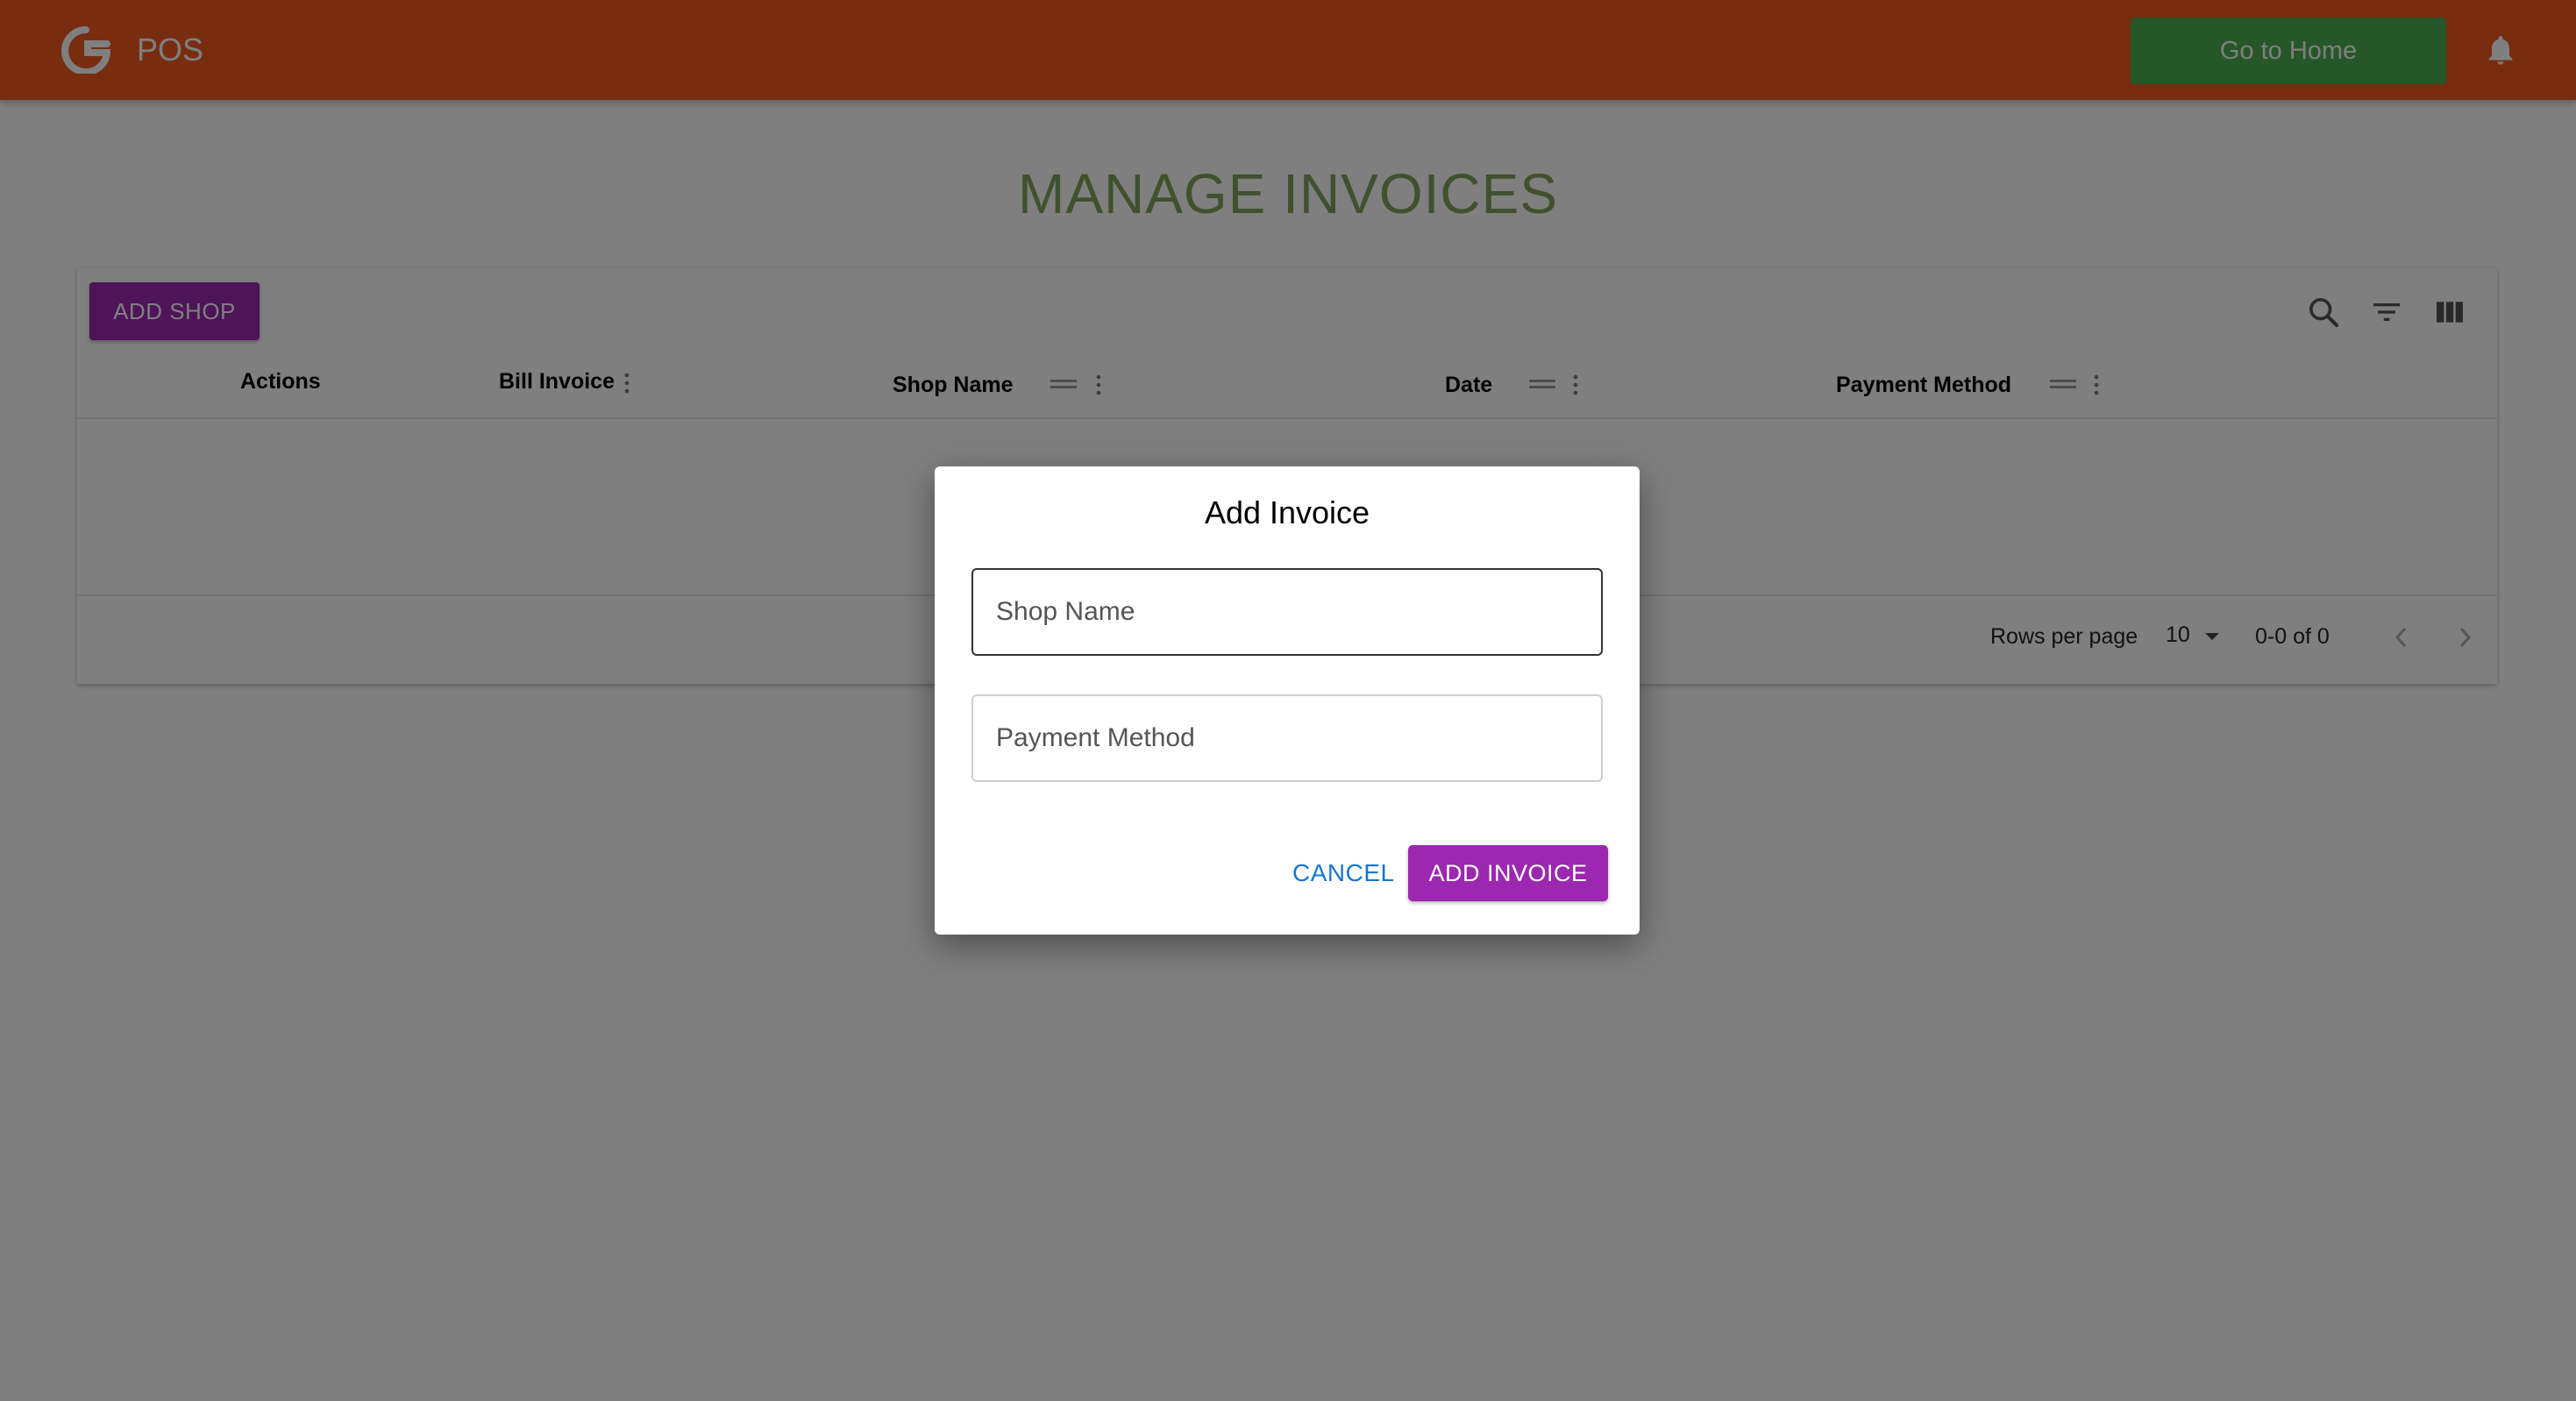 This screenshot has width=2576, height=1401. What do you see at coordinates (1508, 873) in the screenshot?
I see `add-invoice-button: ADD INVOICE` at bounding box center [1508, 873].